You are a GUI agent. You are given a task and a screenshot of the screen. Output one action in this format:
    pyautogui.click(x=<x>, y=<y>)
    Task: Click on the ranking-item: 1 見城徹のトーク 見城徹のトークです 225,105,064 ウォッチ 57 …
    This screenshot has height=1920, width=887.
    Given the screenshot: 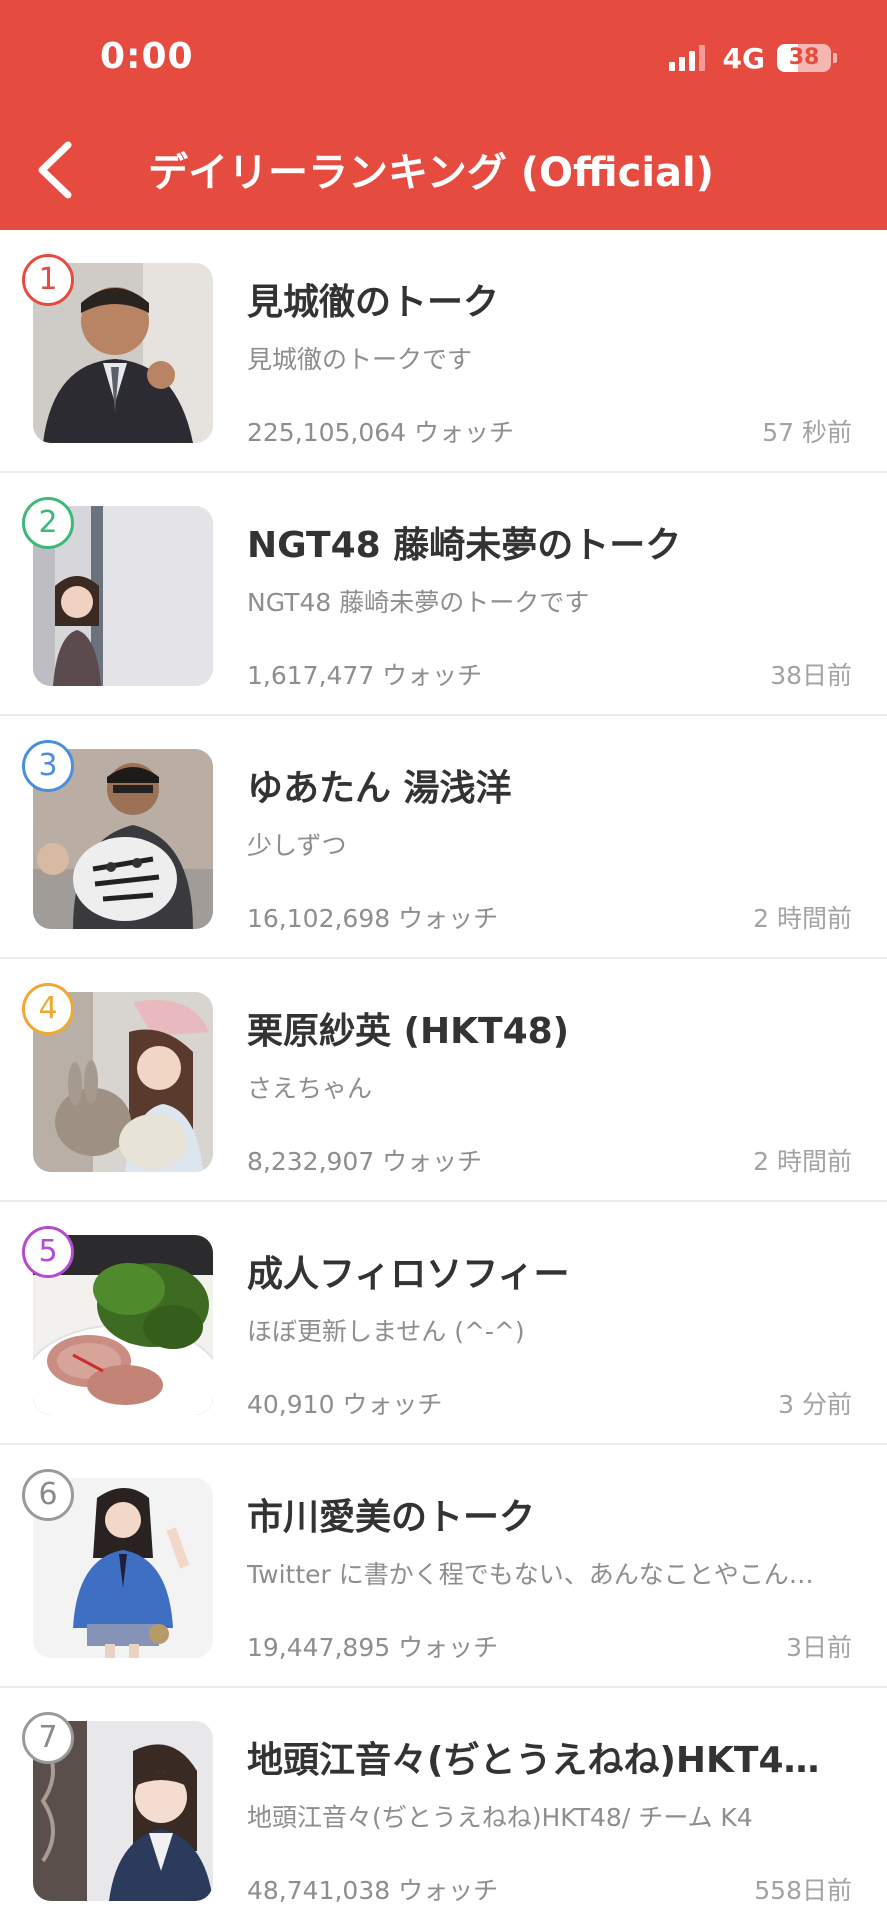 What is the action you would take?
    pyautogui.click(x=443, y=351)
    